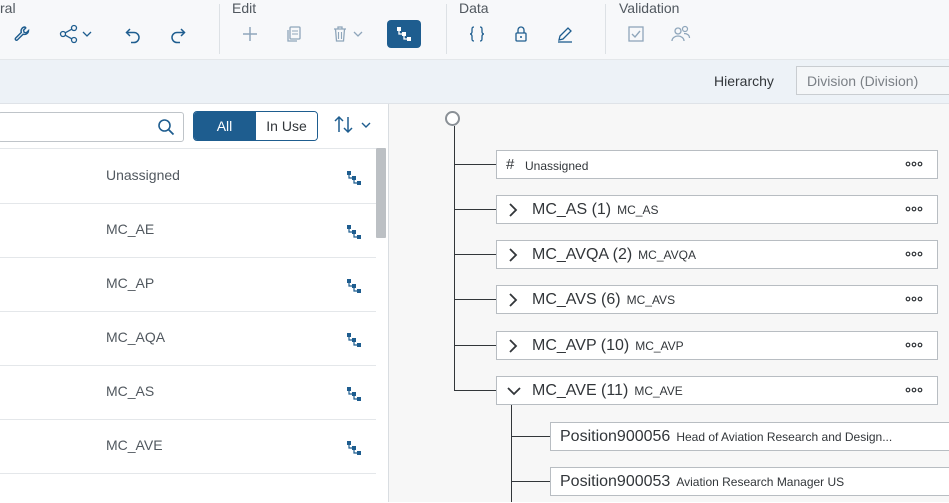 The width and height of the screenshot is (949, 503). I want to click on wrench-button, so click(22, 34).